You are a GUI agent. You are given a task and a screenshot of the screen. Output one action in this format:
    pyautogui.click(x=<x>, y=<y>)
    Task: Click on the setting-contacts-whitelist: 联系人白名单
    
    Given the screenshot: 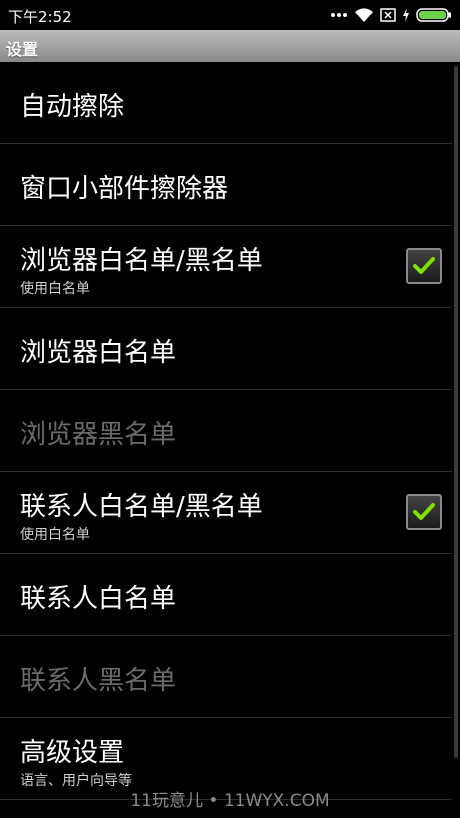 What is the action you would take?
    pyautogui.click(x=226, y=595)
    